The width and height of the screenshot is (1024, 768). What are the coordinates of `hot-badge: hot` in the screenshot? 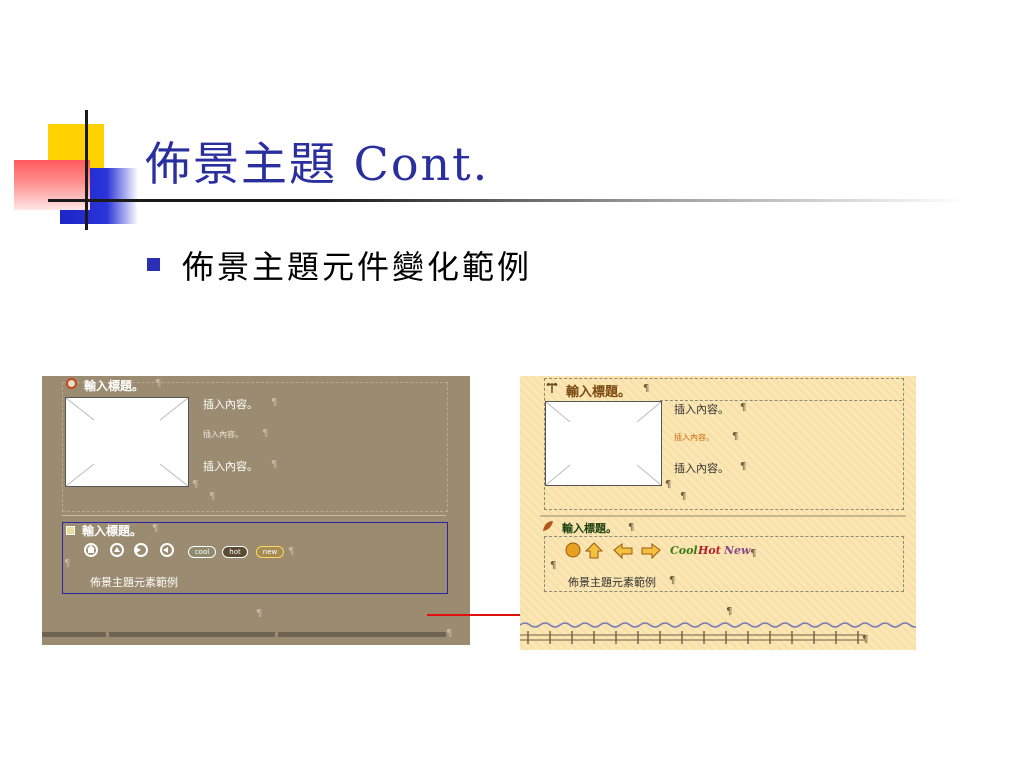 It's located at (235, 552).